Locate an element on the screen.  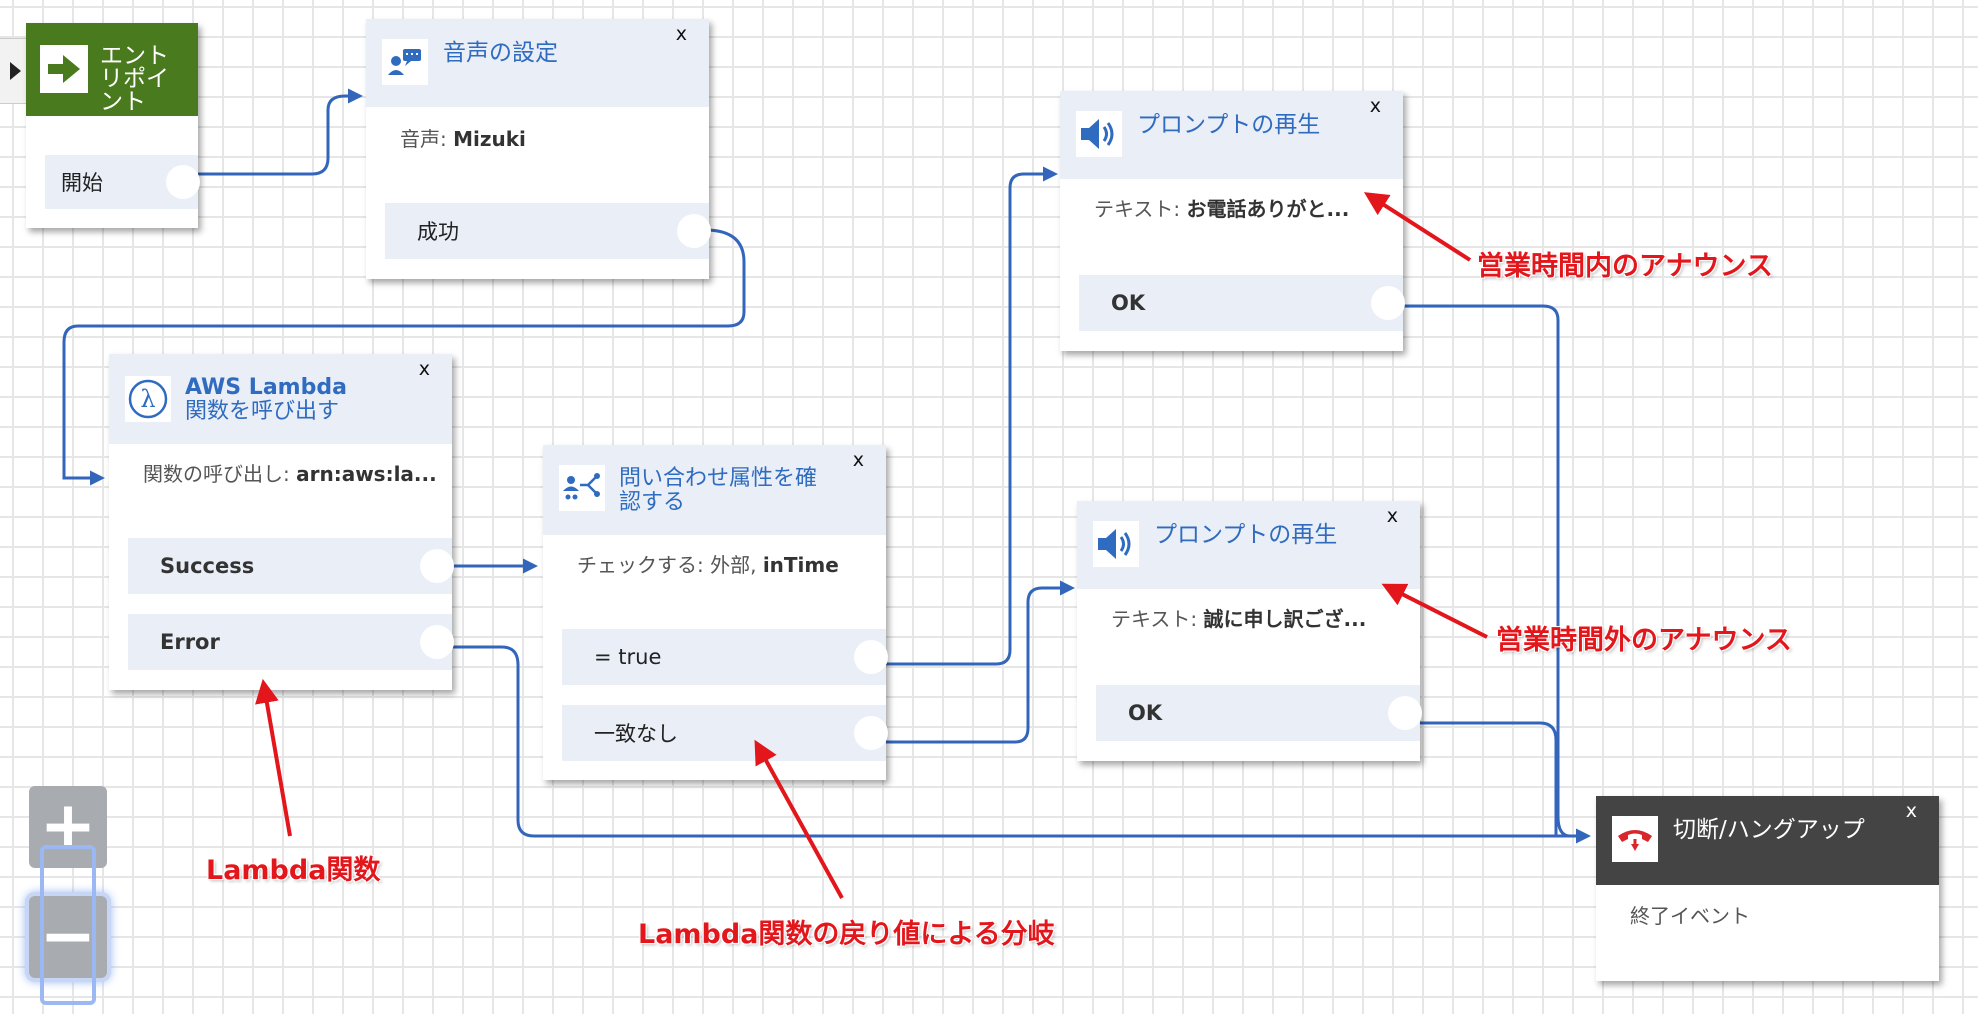
arrow-lambda-fn is located at coordinates (273, 757).